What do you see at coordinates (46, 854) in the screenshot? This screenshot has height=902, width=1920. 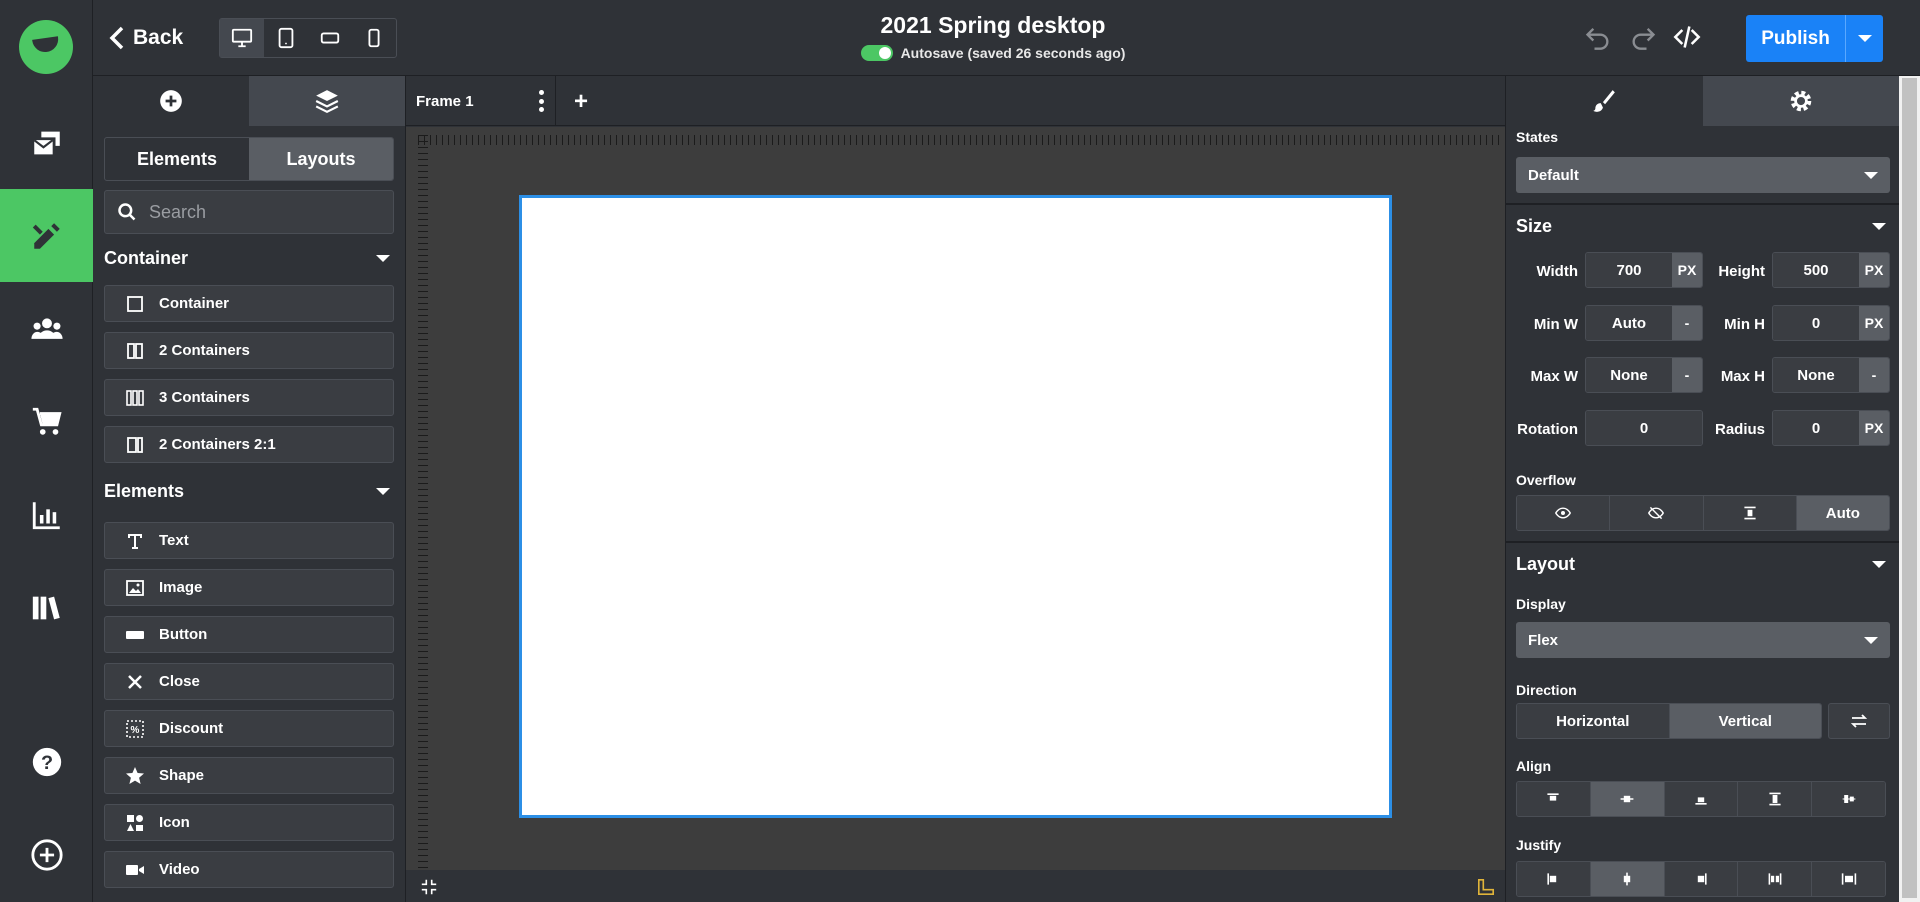 I see `add-circle-icon` at bounding box center [46, 854].